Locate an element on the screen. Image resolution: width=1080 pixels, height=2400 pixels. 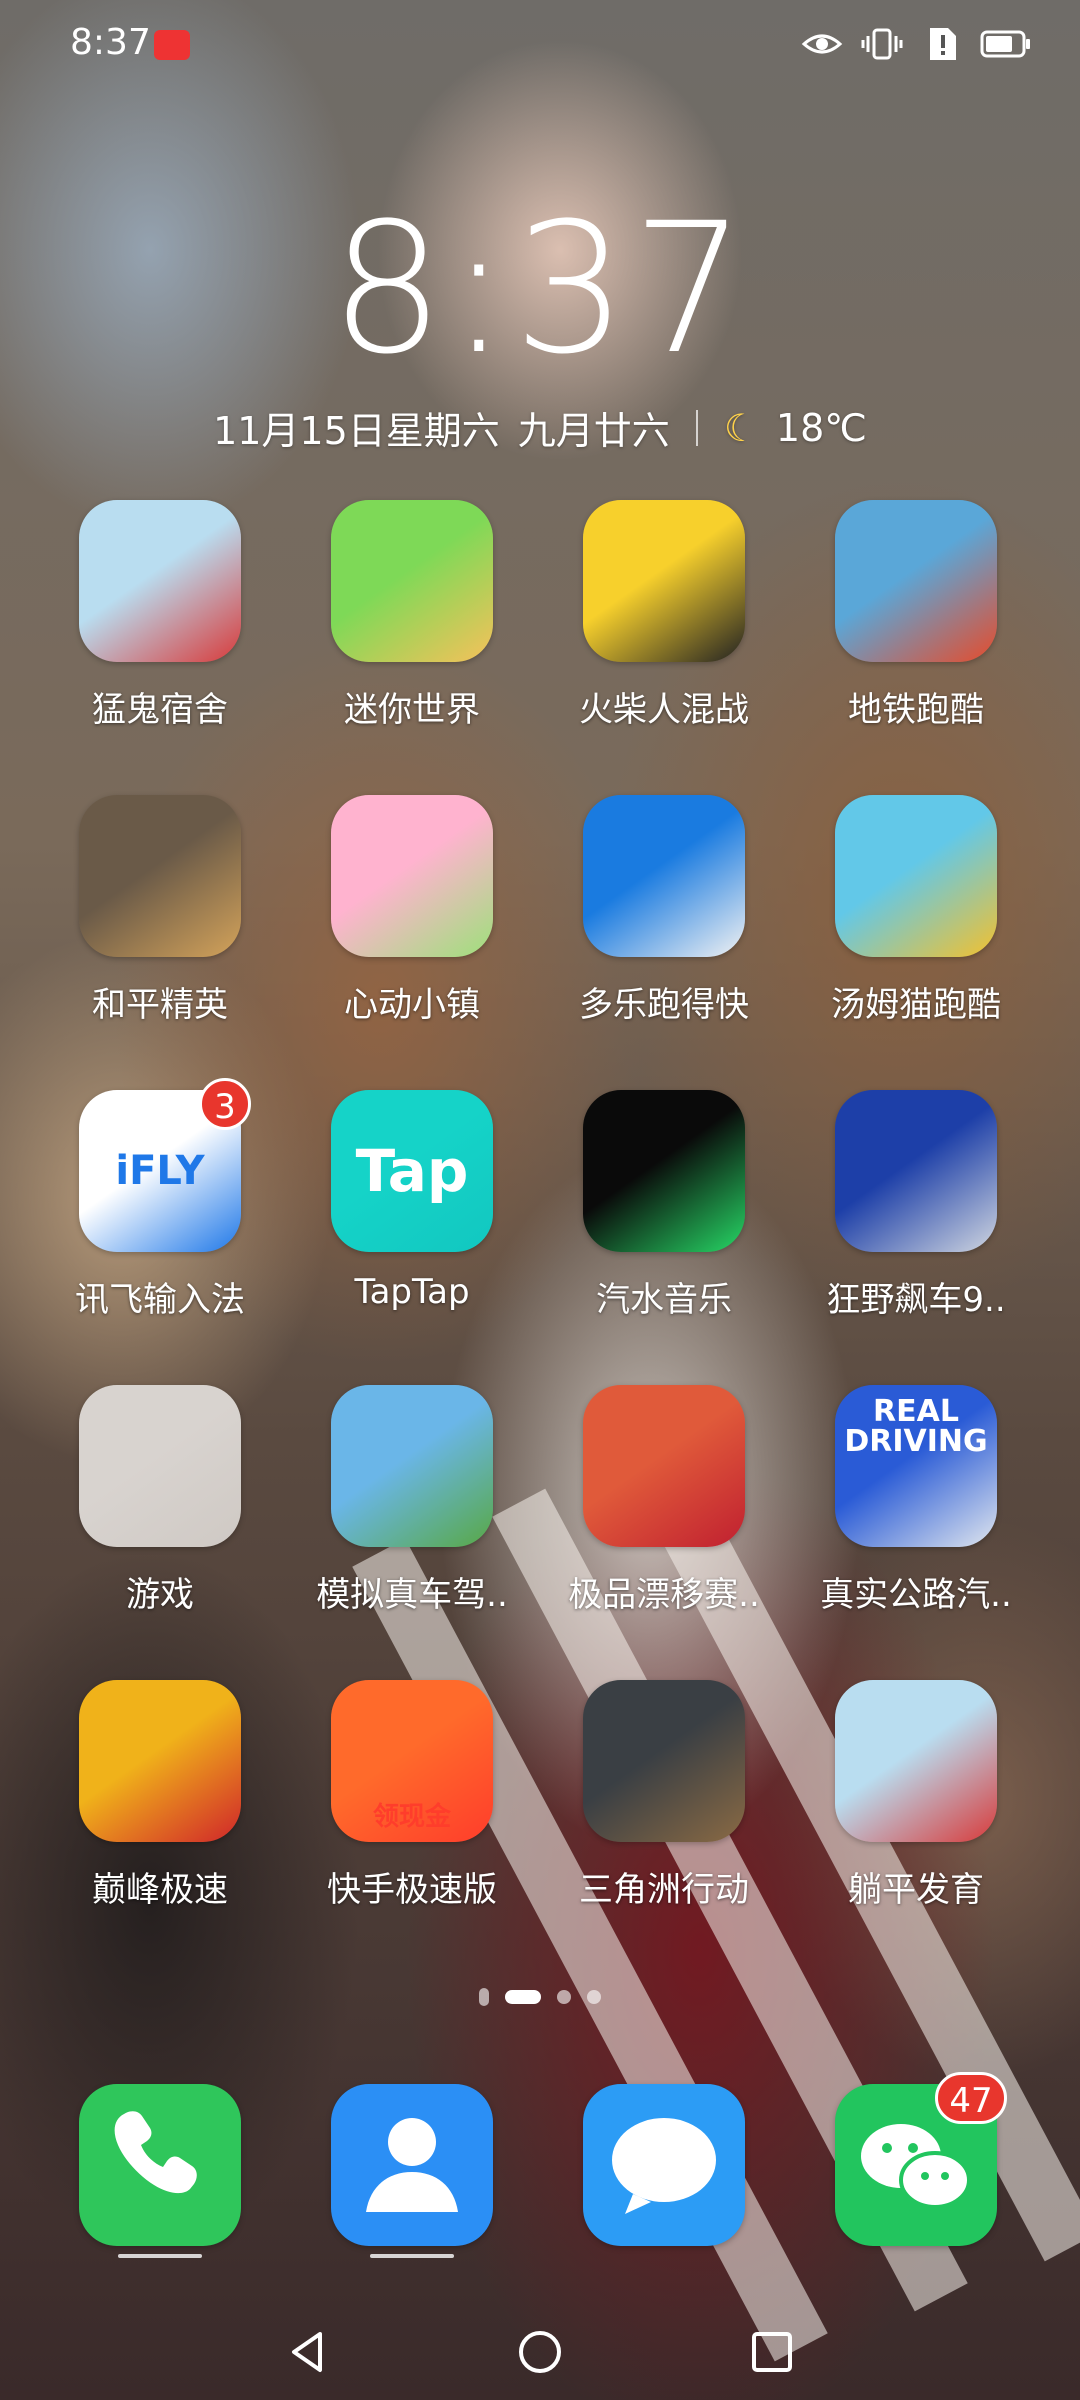
app-icon: REAL DRIVING is located at coordinates (916, 1466).